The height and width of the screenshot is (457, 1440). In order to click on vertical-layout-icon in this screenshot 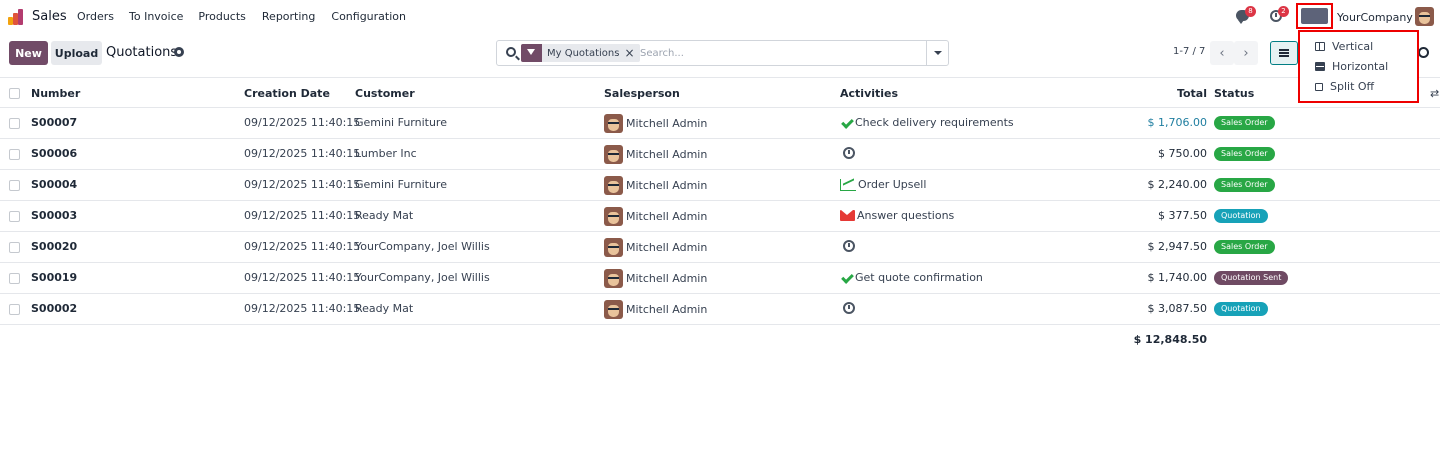, I will do `click(1320, 46)`.